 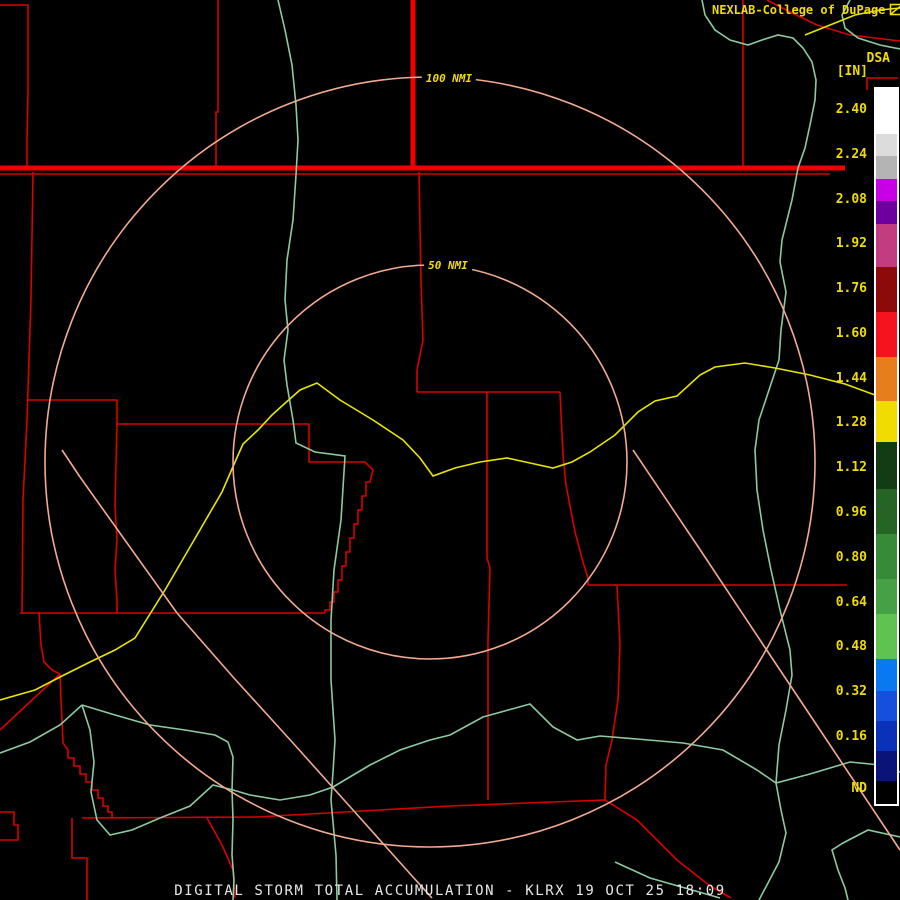 What do you see at coordinates (851, 333) in the screenshot?
I see `colorbar-tick-label: 1.60` at bounding box center [851, 333].